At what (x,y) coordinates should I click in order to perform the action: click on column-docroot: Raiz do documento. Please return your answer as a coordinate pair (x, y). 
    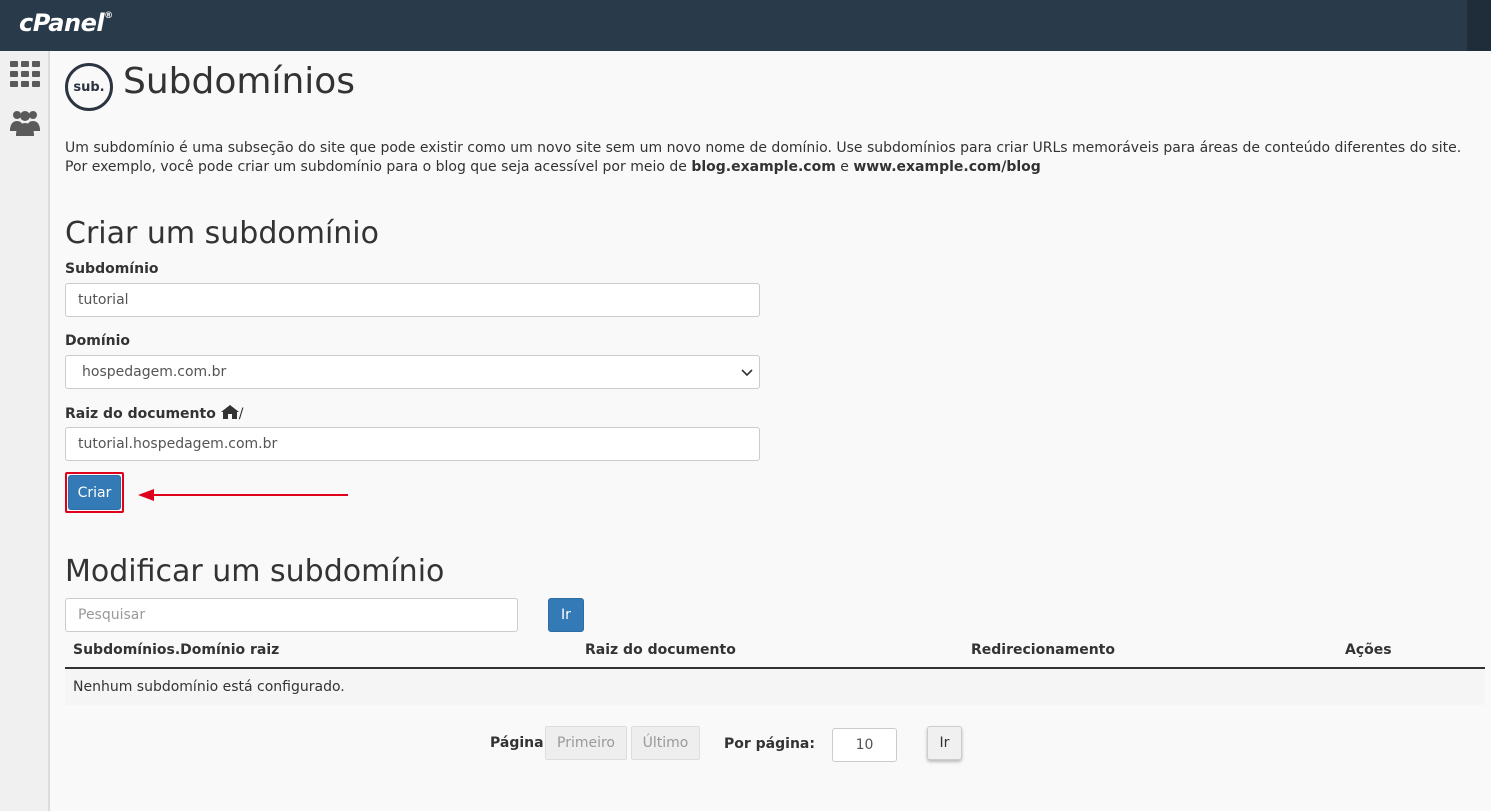
    Looking at the image, I should click on (660, 650).